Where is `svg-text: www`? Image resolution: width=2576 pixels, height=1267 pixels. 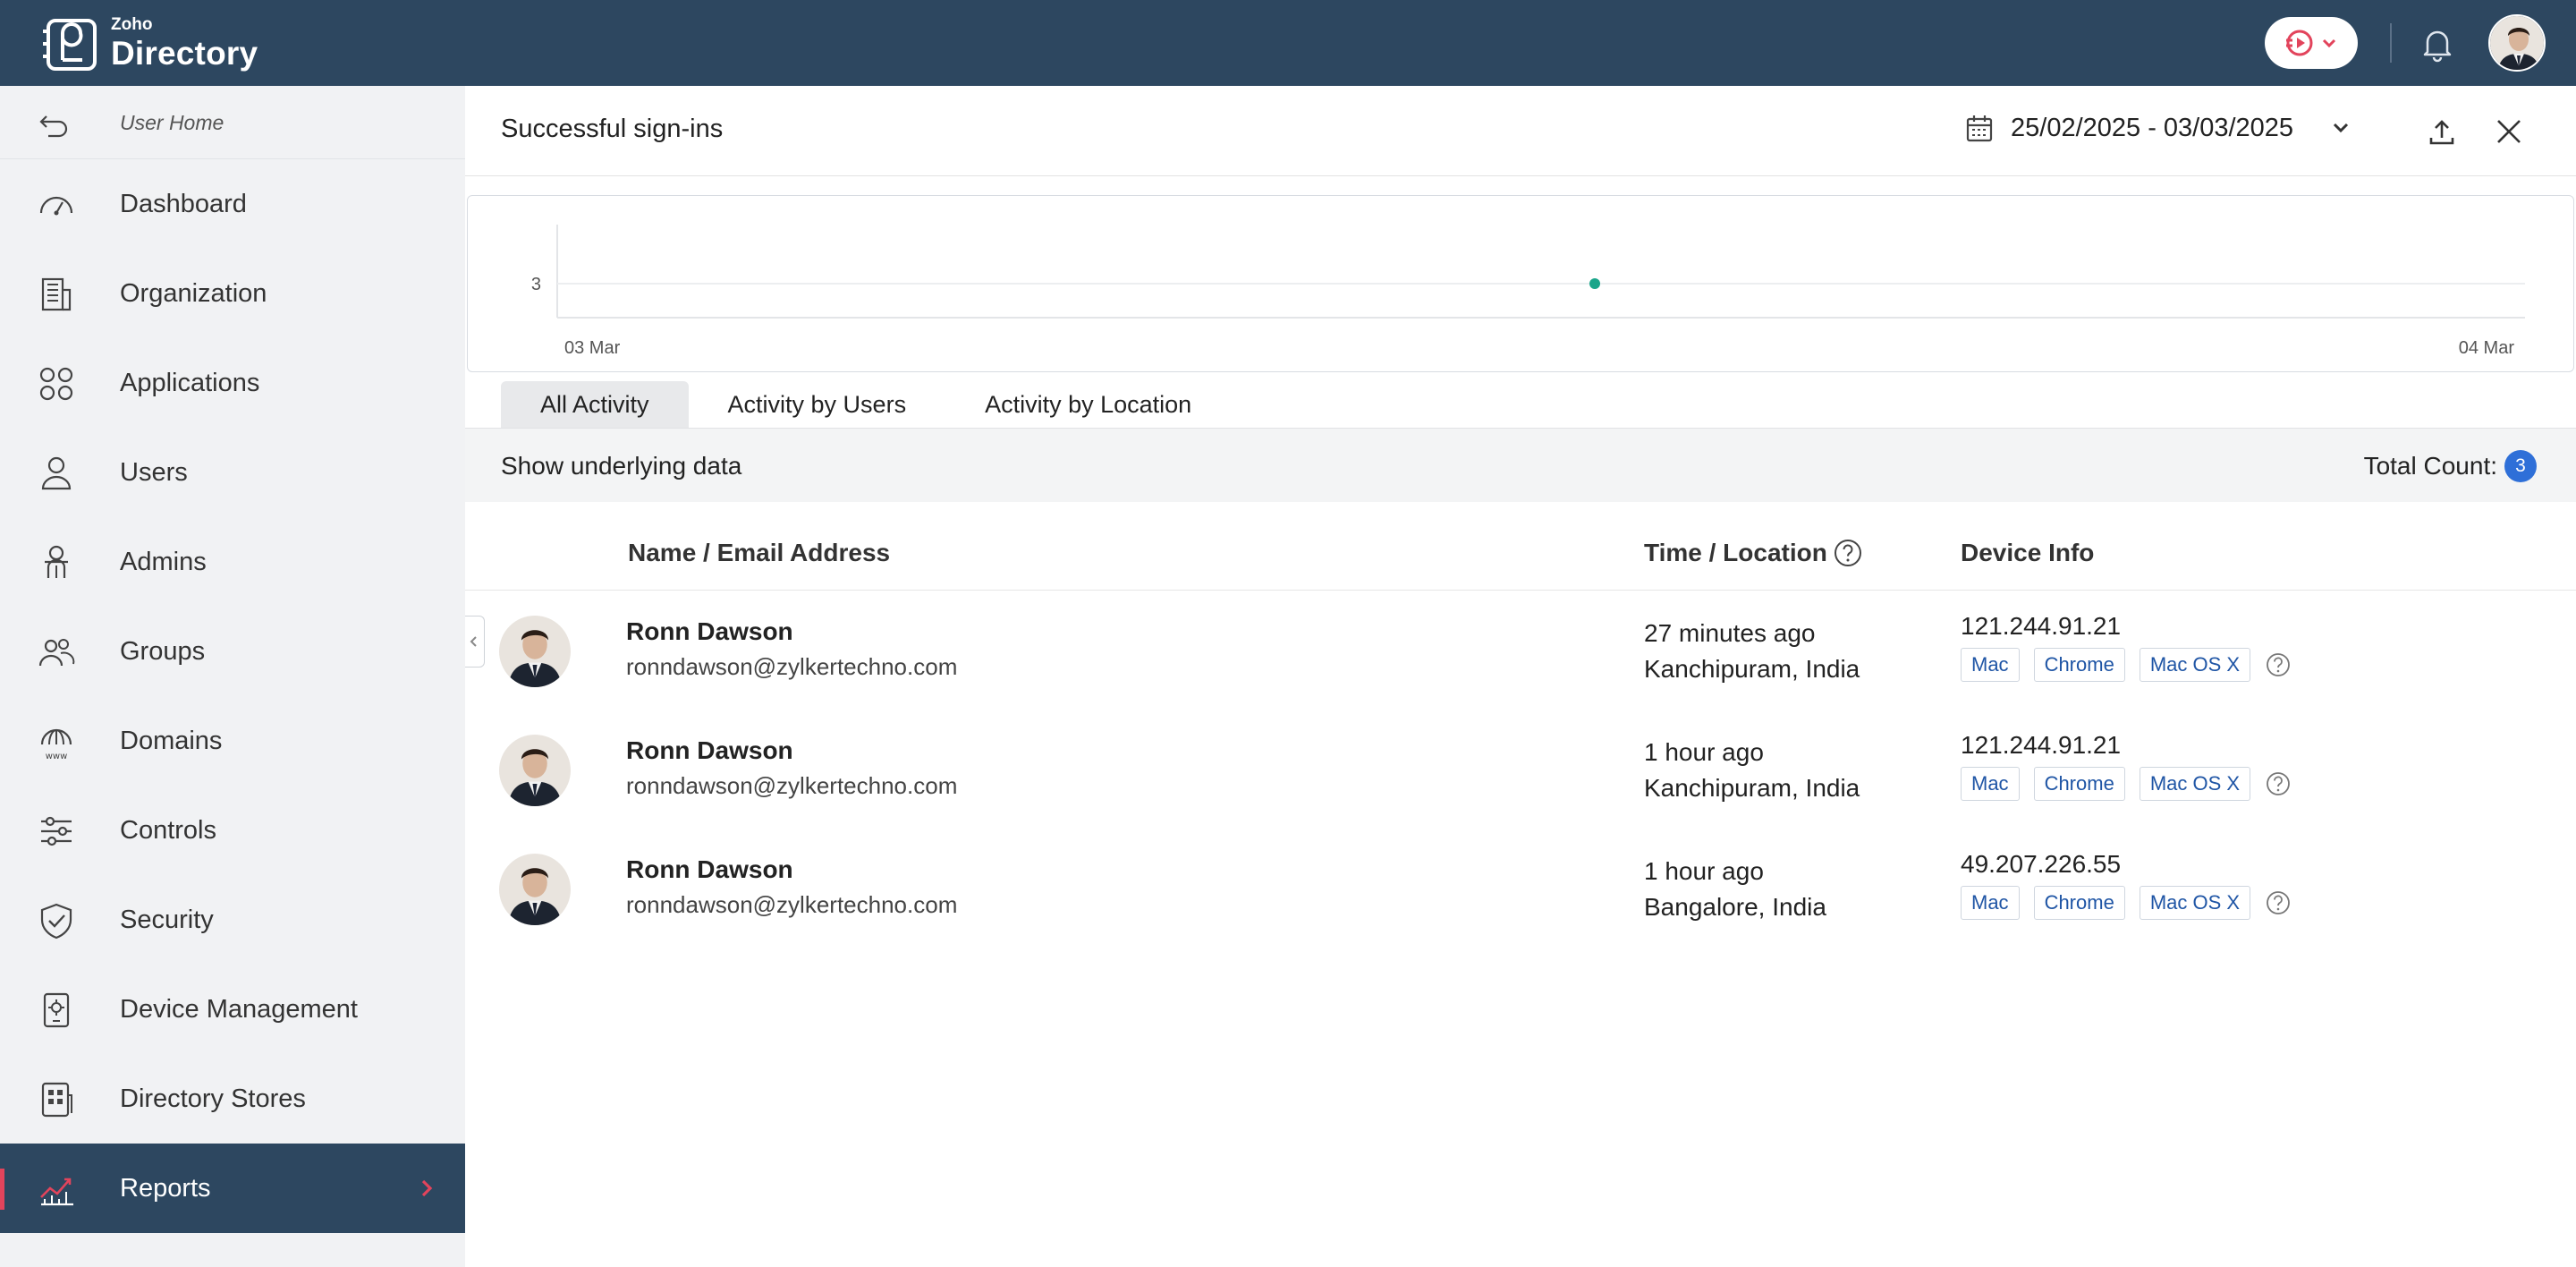
svg-text: www is located at coordinates (57, 756).